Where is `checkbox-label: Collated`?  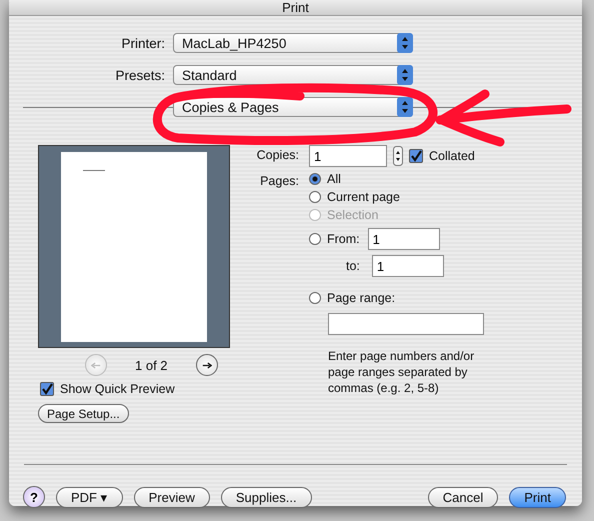
checkbox-label: Collated is located at coordinates (452, 156).